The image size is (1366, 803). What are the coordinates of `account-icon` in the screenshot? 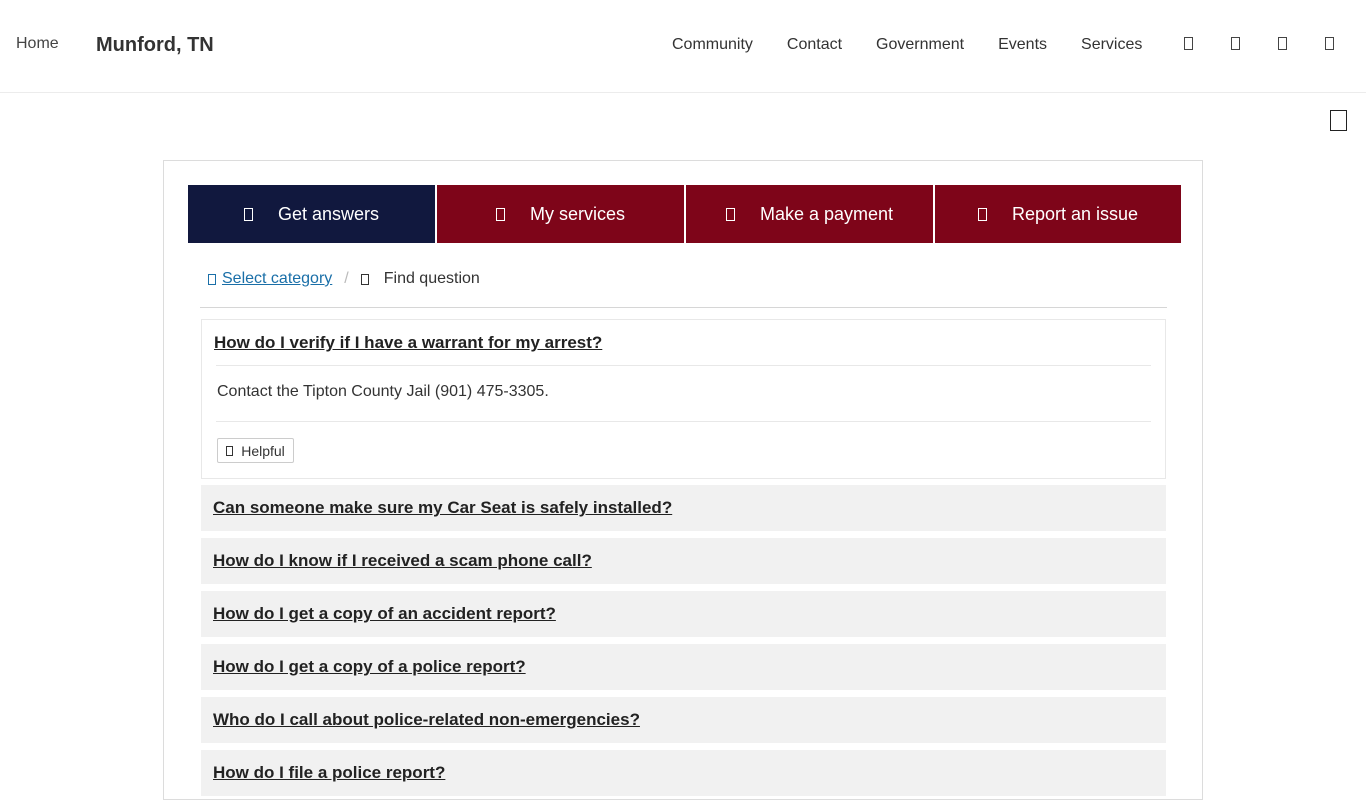 It's located at (1282, 43).